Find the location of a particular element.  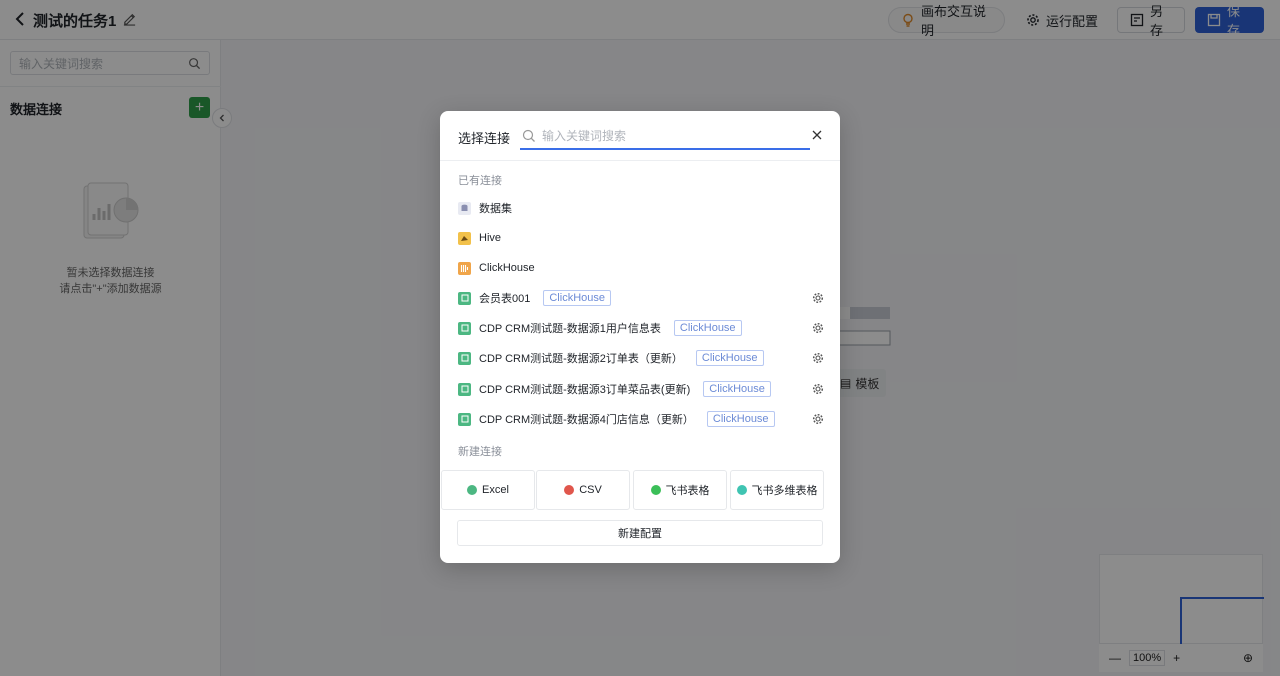

csv-icon is located at coordinates (569, 490).